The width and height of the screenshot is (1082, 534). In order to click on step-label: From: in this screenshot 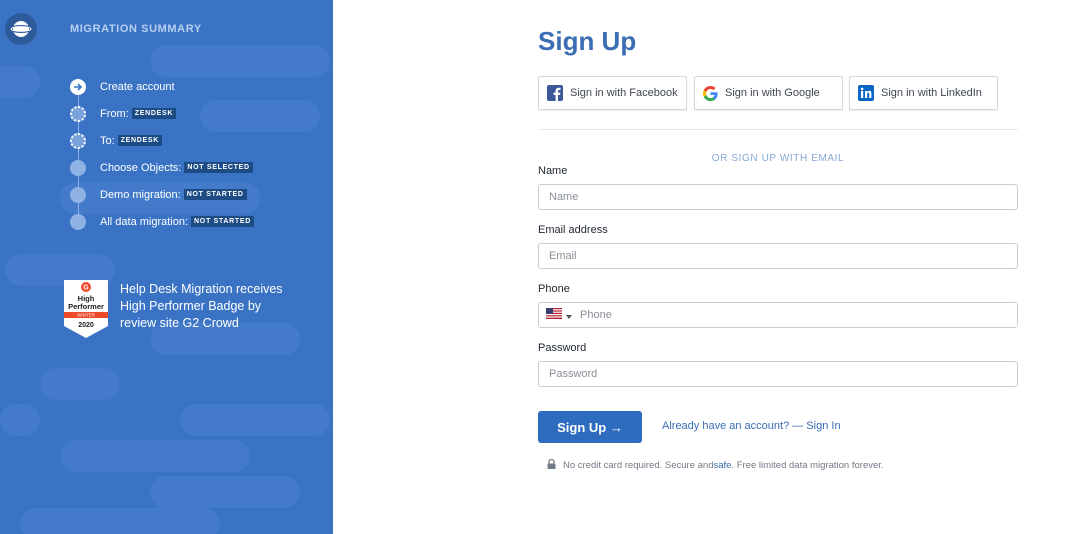, I will do `click(114, 113)`.